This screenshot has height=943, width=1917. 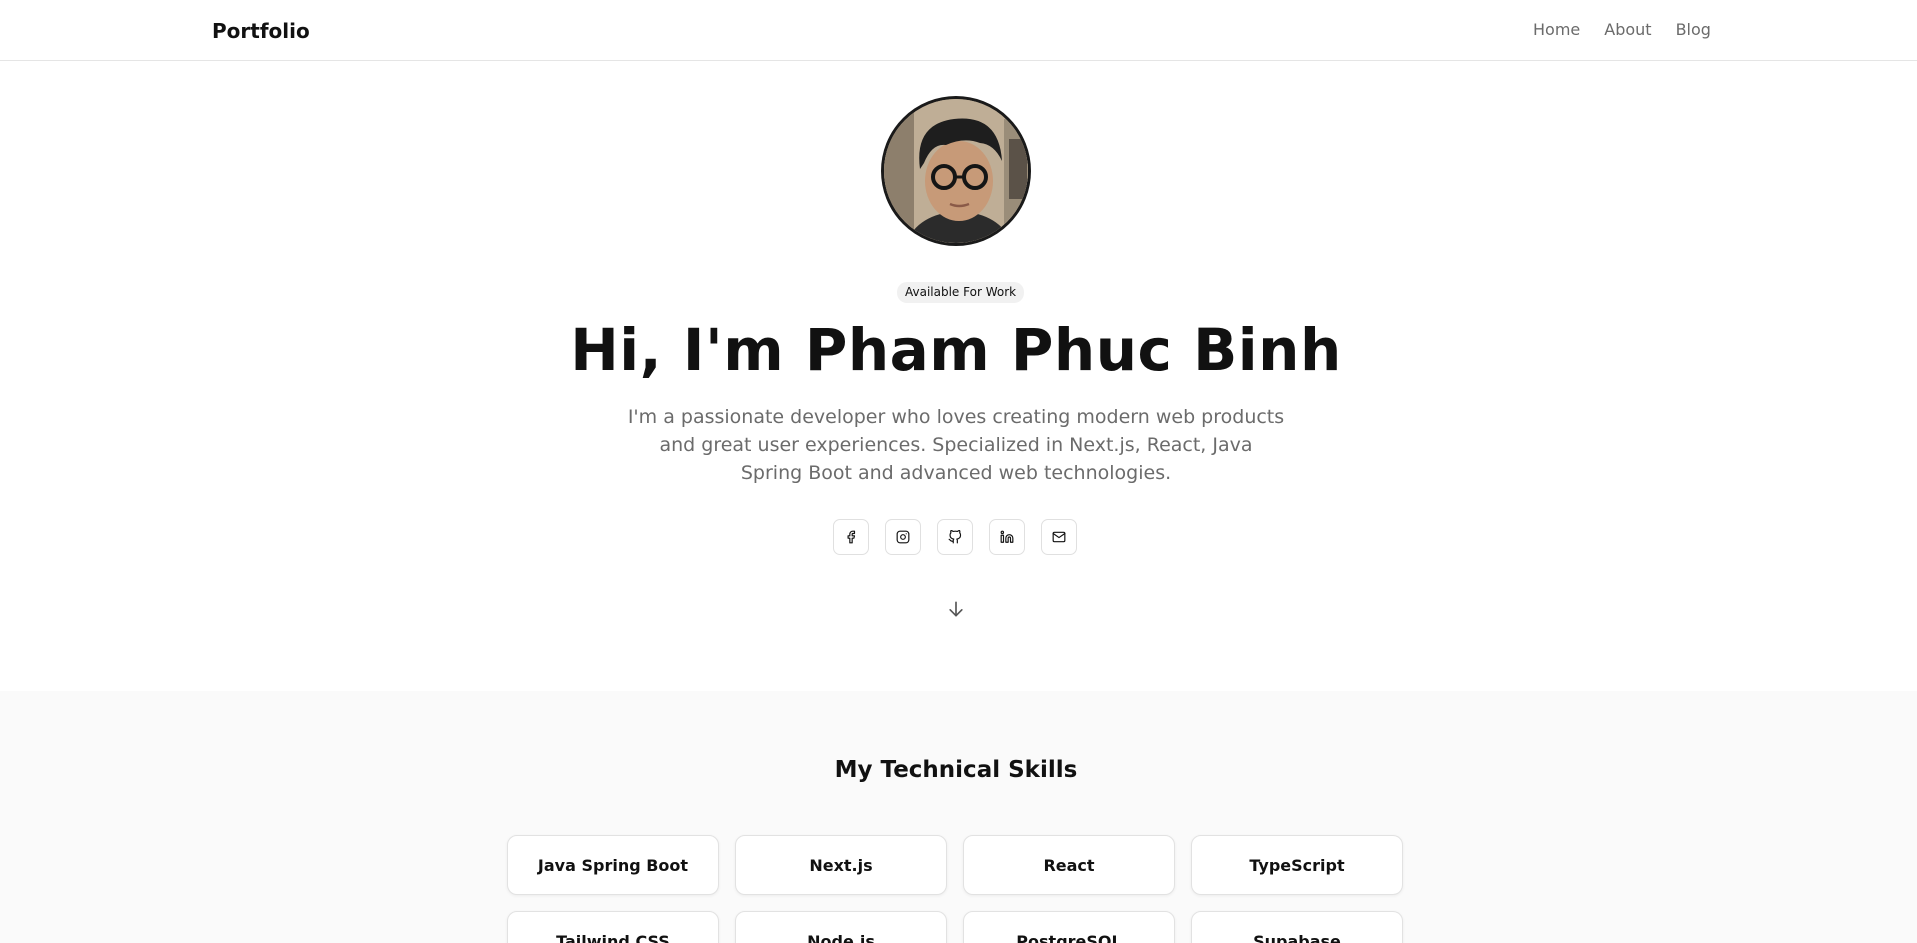 What do you see at coordinates (841, 865) in the screenshot?
I see `skill-card: Next.js` at bounding box center [841, 865].